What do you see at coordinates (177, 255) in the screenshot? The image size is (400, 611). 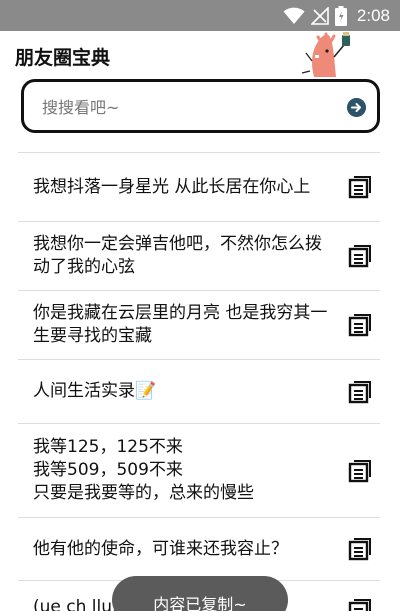 I see `list-item-text: 我想你一定会弹吉他吧，不然你怎么拨动了我的心弦` at bounding box center [177, 255].